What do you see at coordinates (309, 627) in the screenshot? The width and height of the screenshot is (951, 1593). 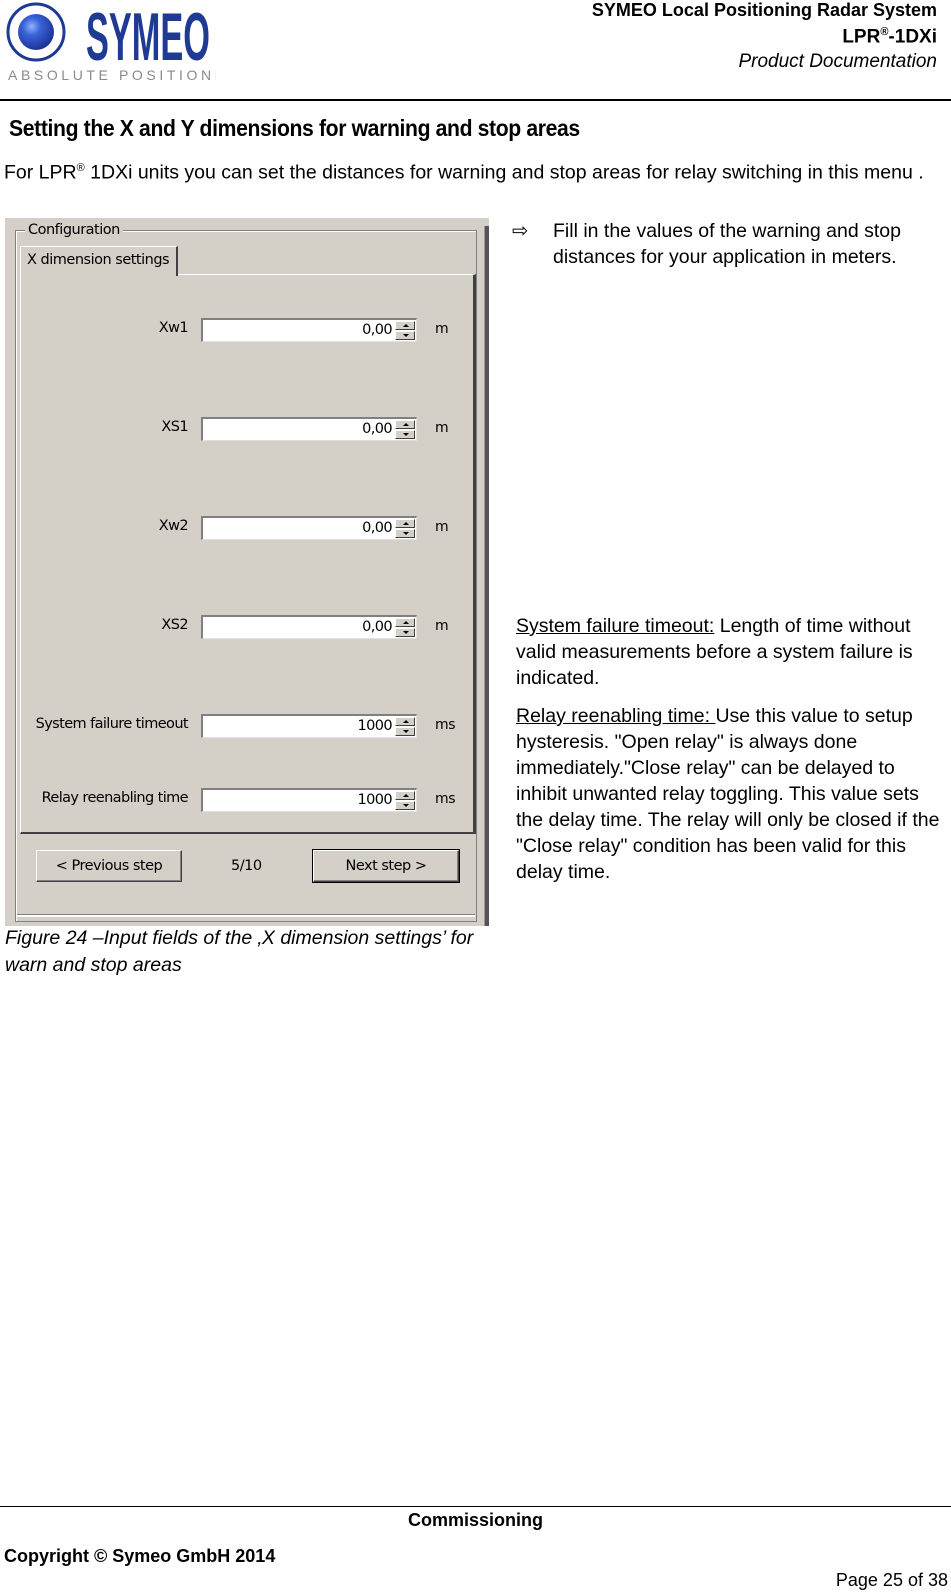 I see `xs2-input: 0,00` at bounding box center [309, 627].